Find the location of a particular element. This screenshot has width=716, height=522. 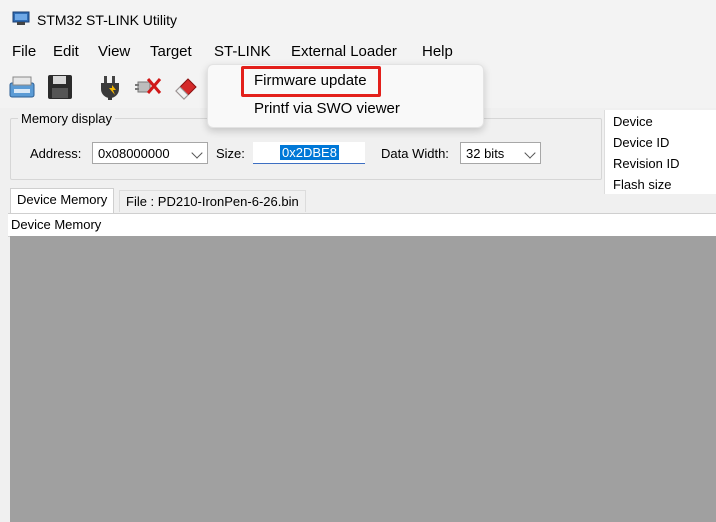

menu-stlink: ST-LINK is located at coordinates (242, 51).